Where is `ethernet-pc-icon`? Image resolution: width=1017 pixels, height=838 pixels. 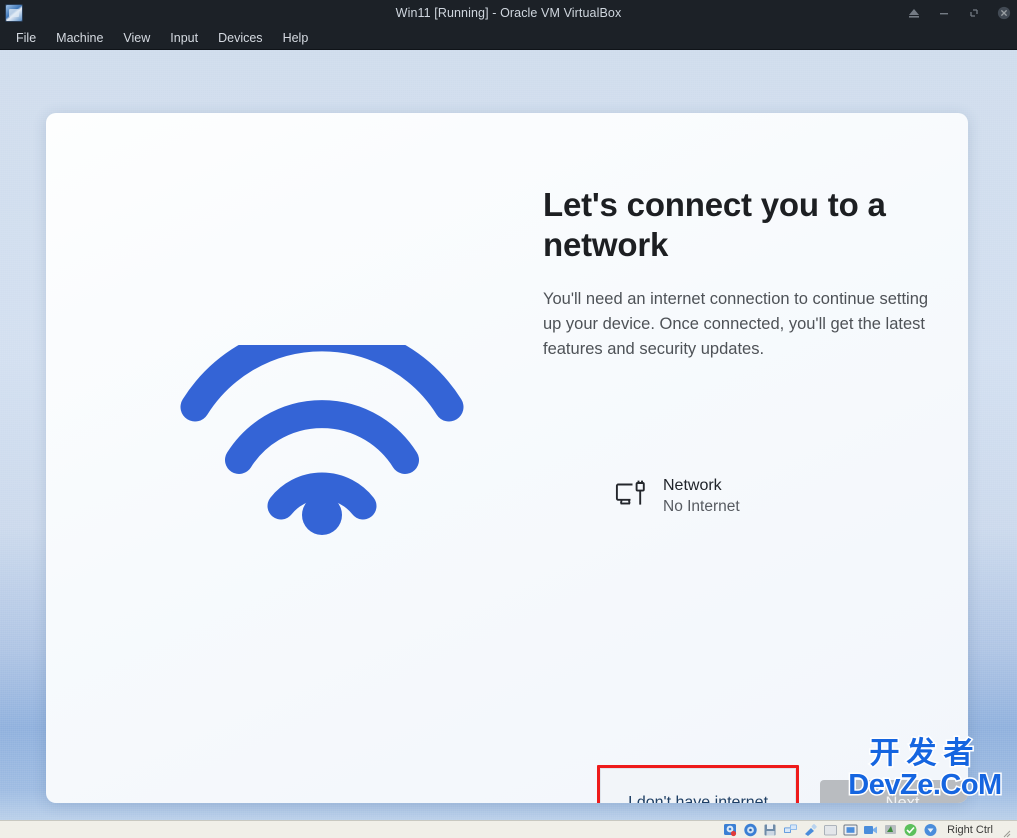
ethernet-pc-icon is located at coordinates (632, 496).